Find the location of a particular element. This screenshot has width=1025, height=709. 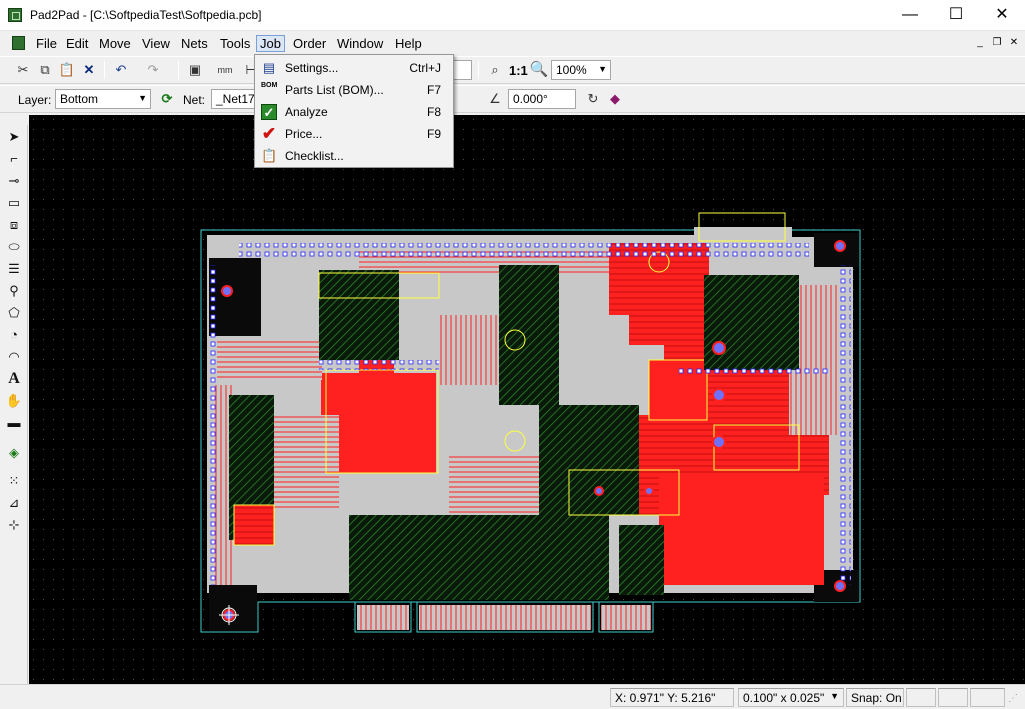

board-cutout is located at coordinates (233, 608).